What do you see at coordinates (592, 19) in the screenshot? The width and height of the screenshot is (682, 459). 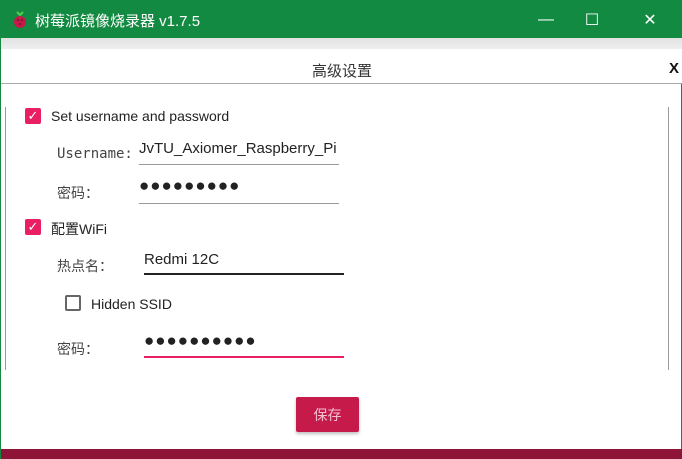 I see `maximize-button: ☐` at bounding box center [592, 19].